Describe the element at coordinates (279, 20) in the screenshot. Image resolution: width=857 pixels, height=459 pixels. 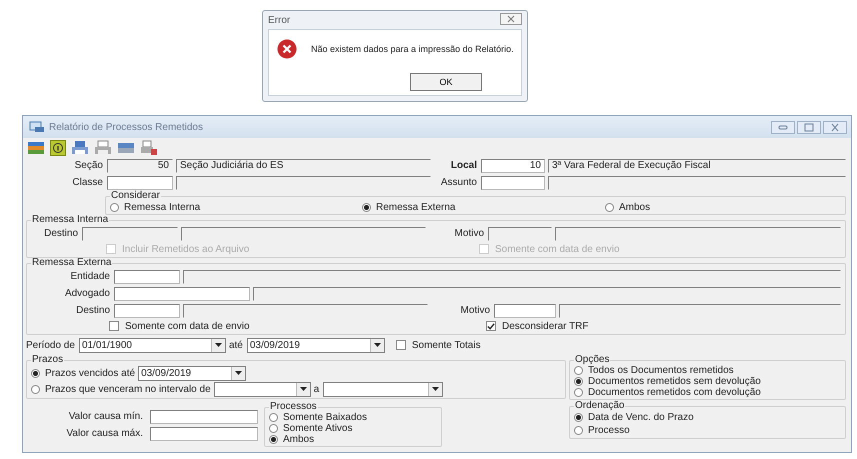
I see `dialog-title: Error` at that location.